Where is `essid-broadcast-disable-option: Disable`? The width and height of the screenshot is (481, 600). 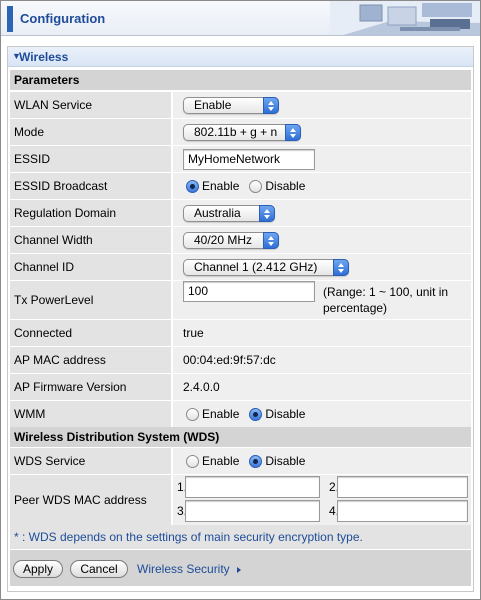 essid-broadcast-disable-option: Disable is located at coordinates (277, 186).